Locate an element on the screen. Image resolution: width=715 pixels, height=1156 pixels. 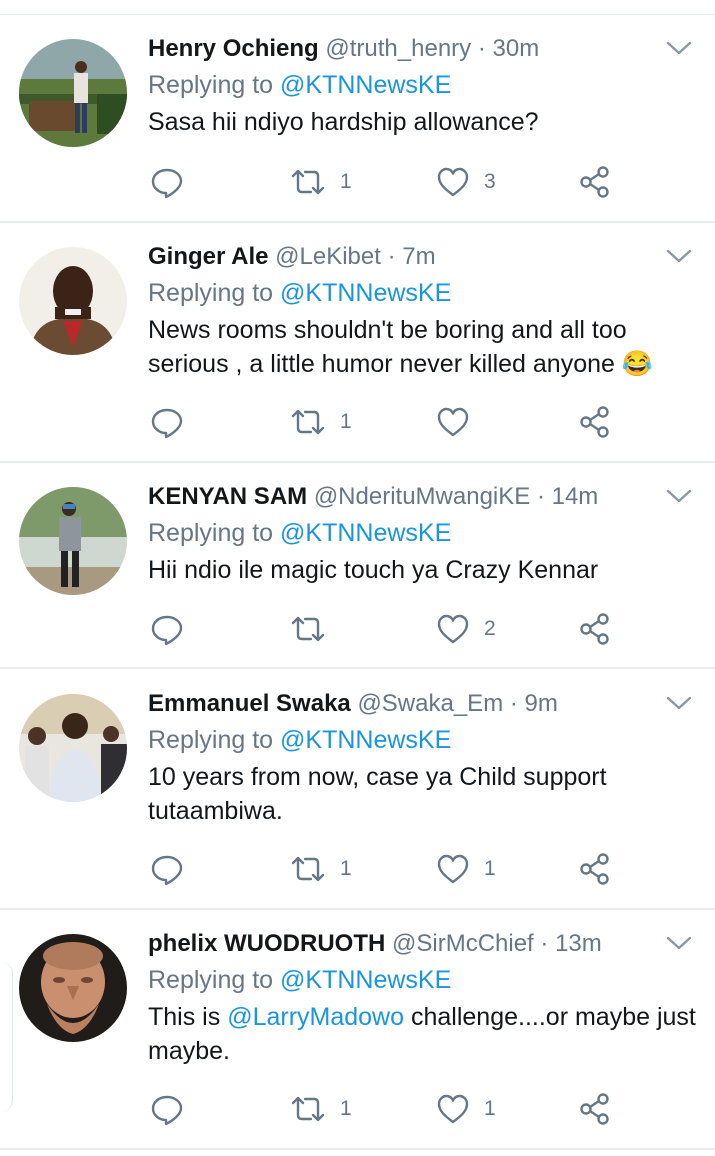
overlay-edge is located at coordinates (6, 1037).